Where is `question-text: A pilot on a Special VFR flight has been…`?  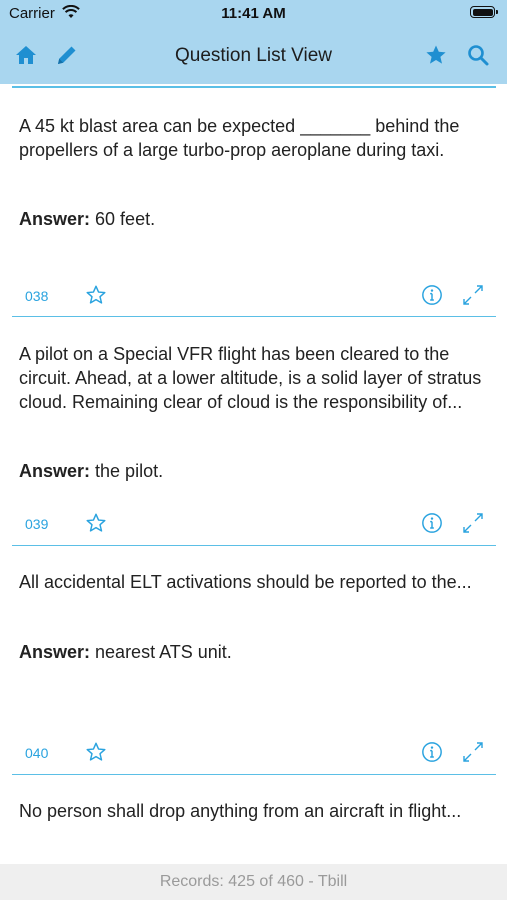
question-text: A pilot on a Special VFR flight has been… is located at coordinates (250, 378).